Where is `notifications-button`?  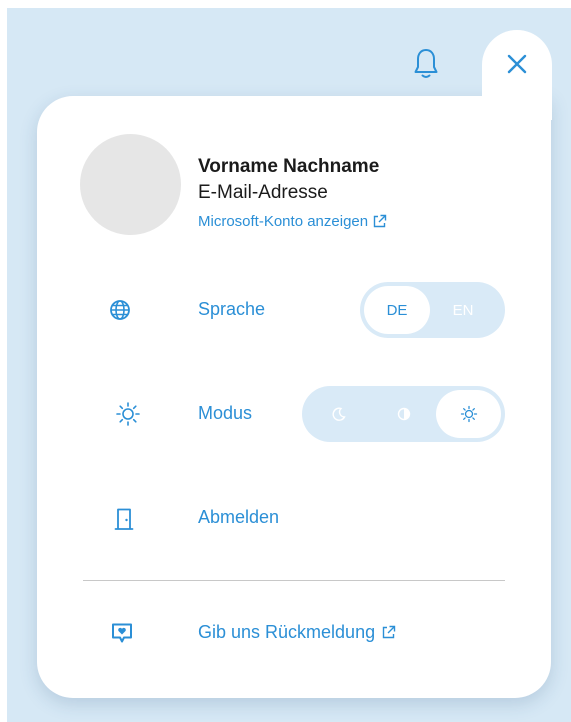 notifications-button is located at coordinates (426, 64).